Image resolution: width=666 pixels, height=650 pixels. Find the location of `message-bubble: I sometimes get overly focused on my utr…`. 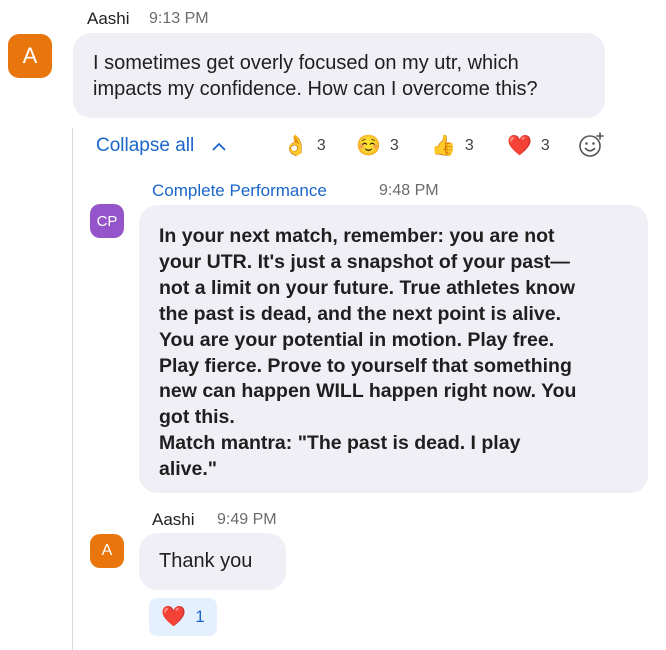

message-bubble: I sometimes get overly focused on my utr… is located at coordinates (339, 75).